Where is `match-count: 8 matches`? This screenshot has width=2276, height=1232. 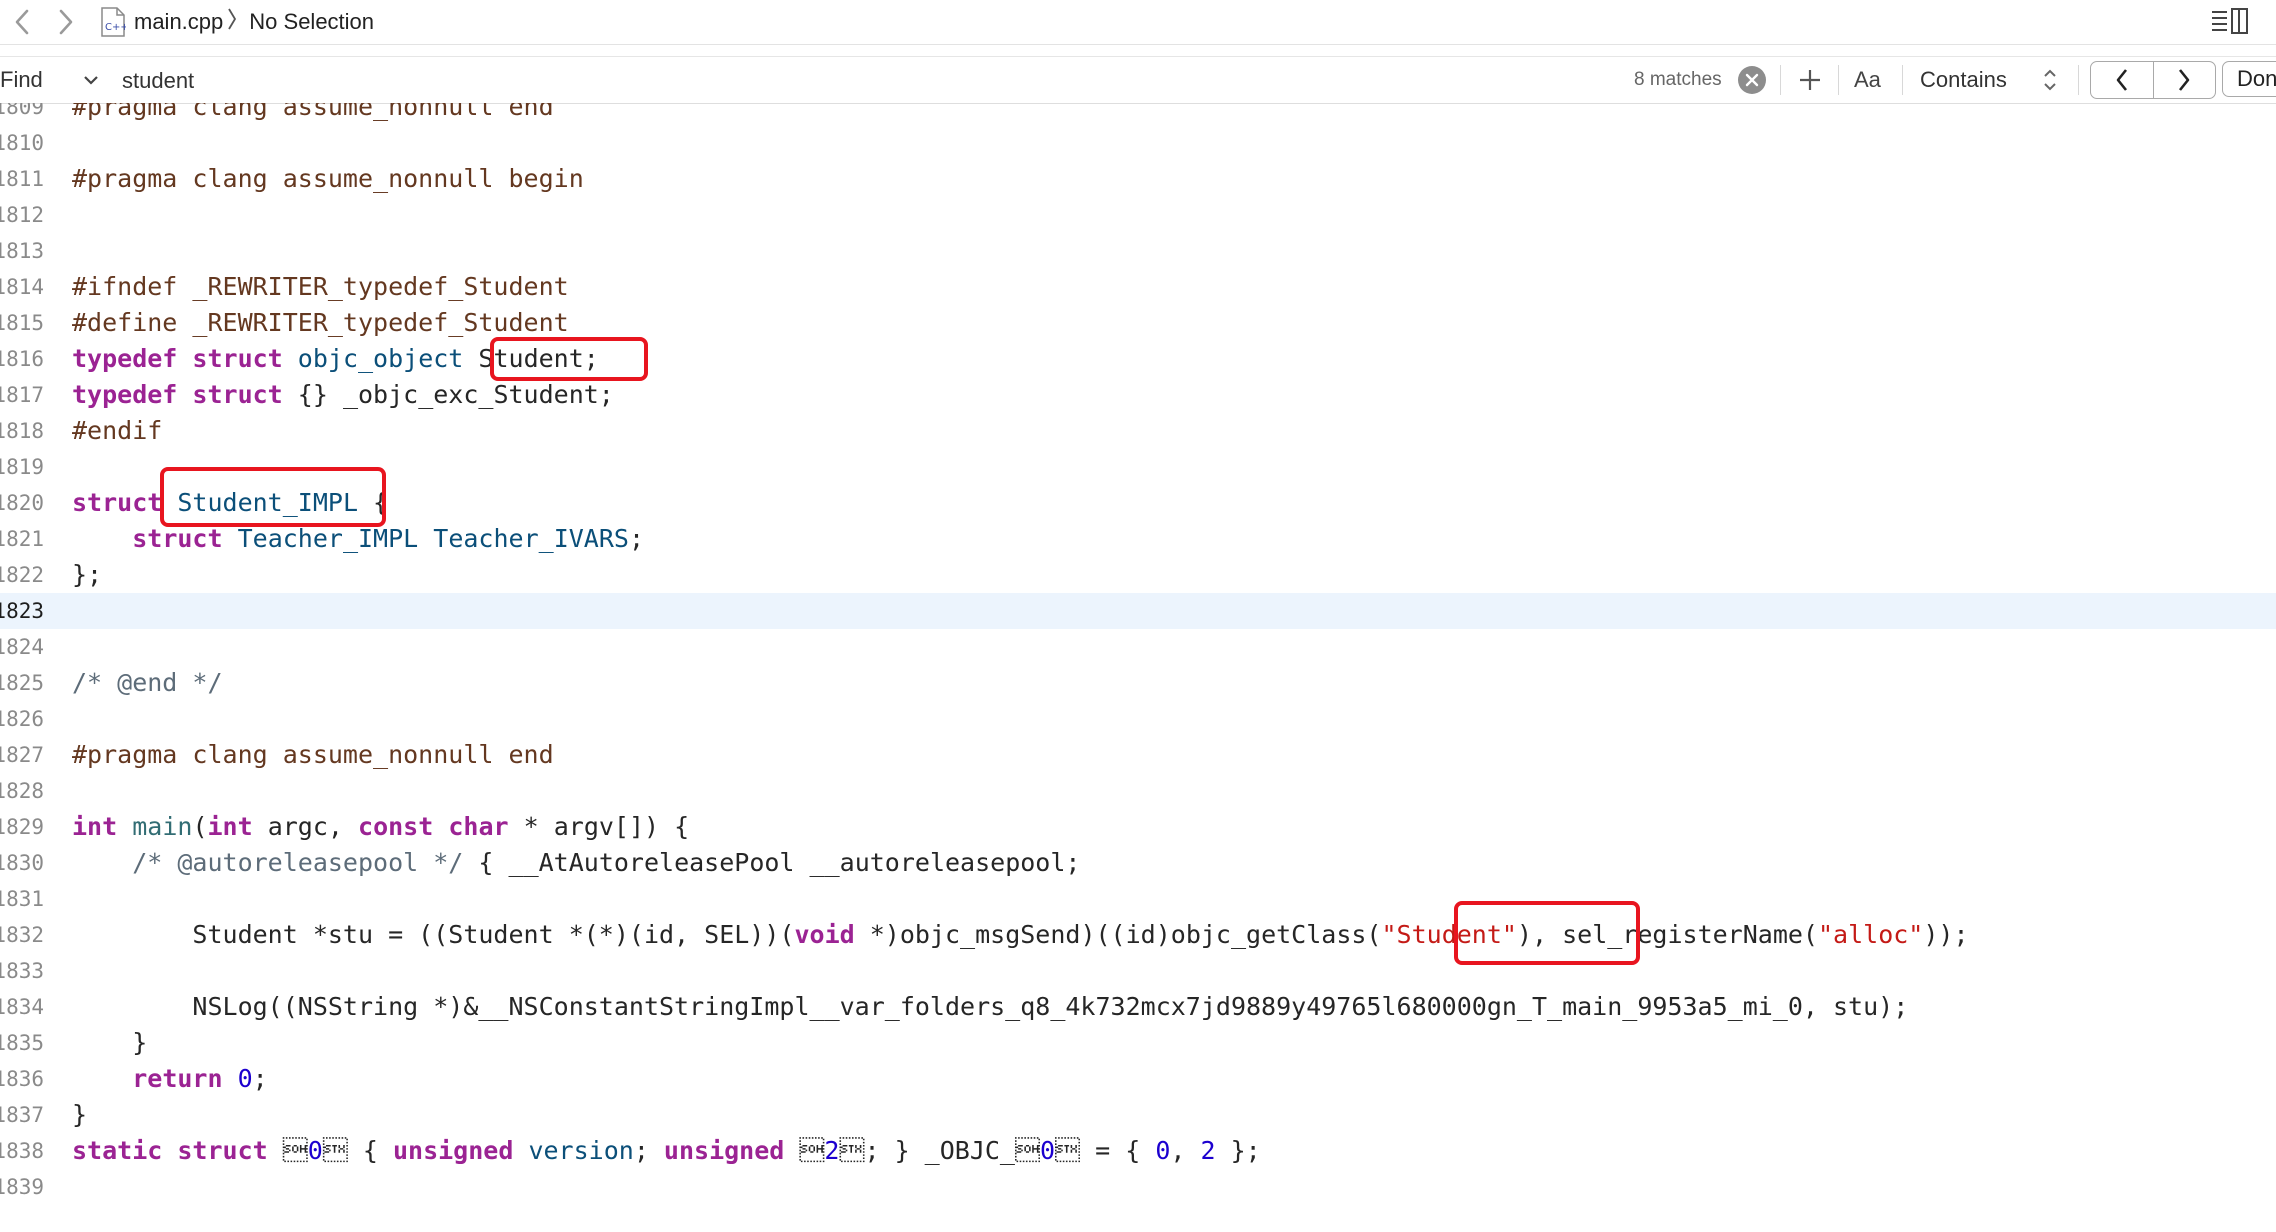 match-count: 8 matches is located at coordinates (1678, 79).